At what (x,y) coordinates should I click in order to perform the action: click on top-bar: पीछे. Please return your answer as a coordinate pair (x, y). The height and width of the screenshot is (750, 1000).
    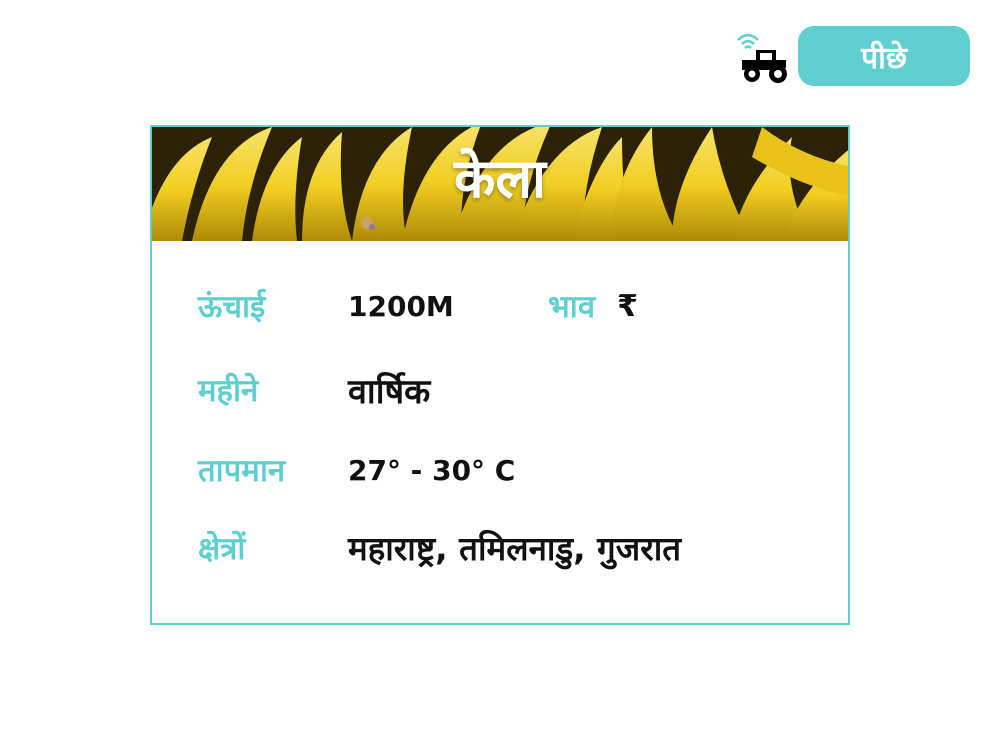
    Looking at the image, I should click on (851, 56).